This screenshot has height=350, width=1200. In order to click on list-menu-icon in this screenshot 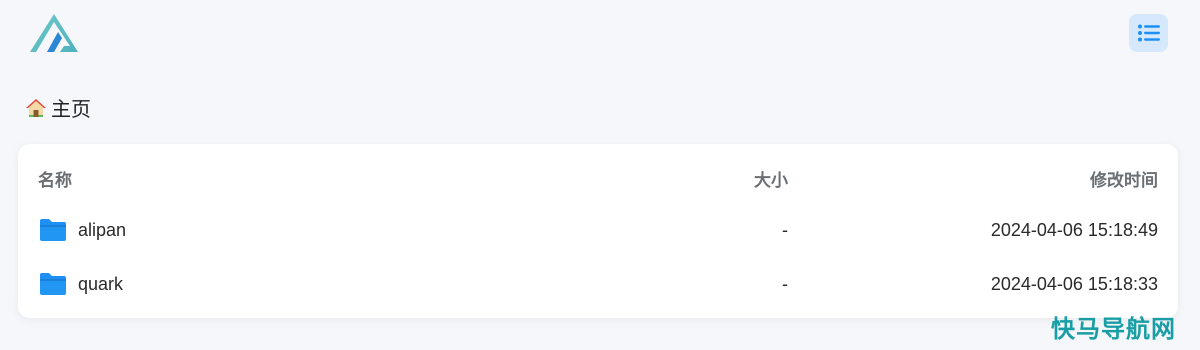, I will do `click(1148, 33)`.